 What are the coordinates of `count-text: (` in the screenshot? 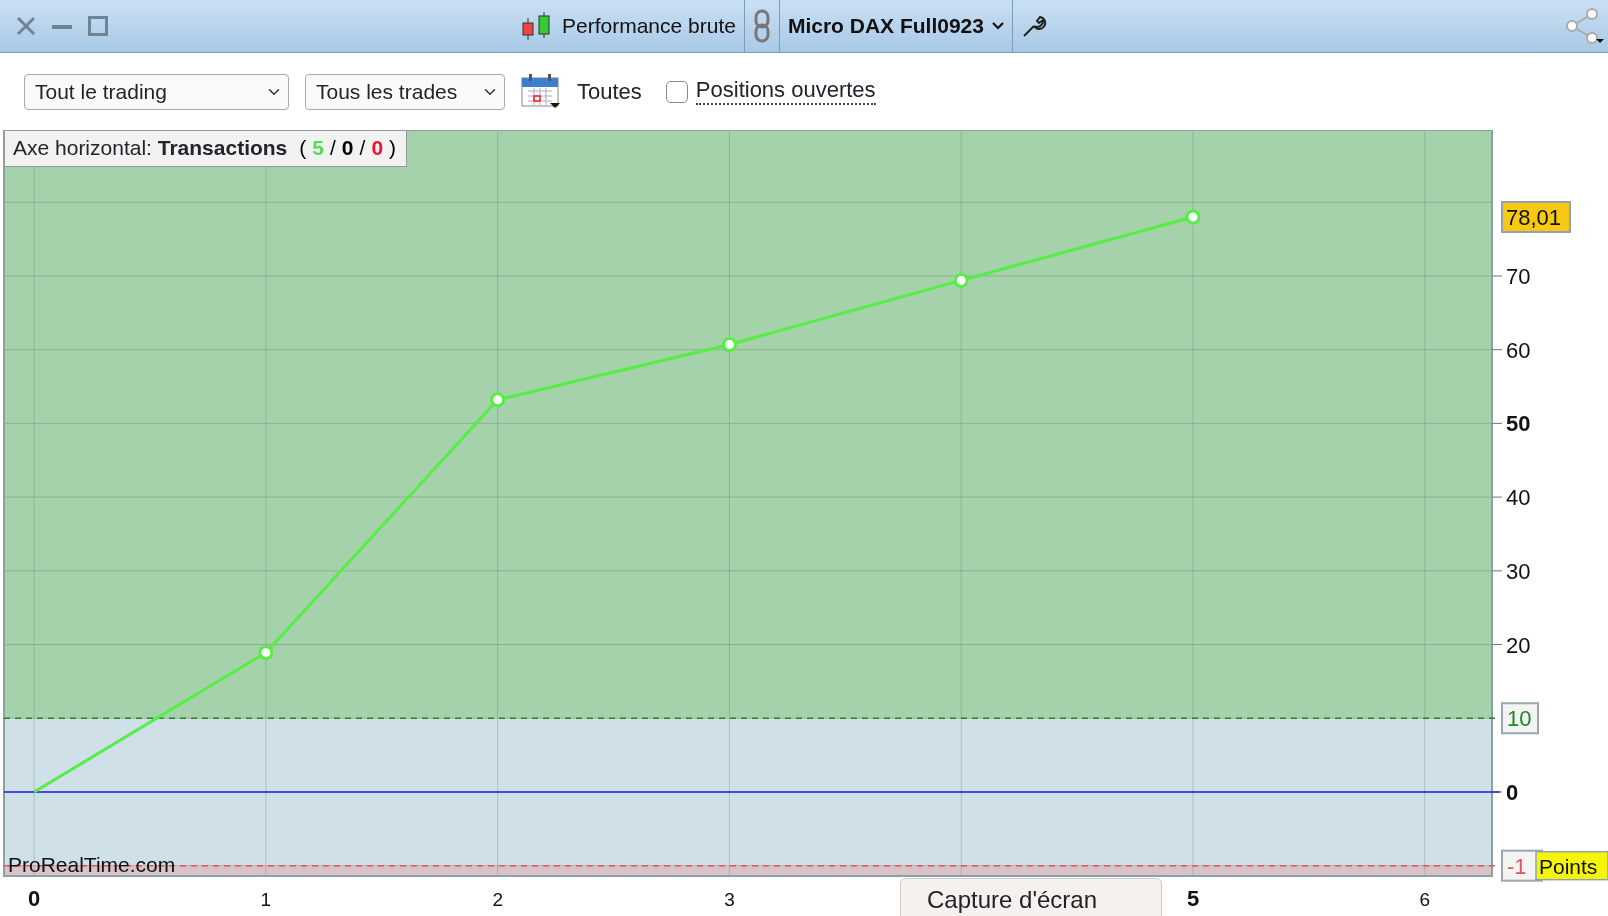 It's located at (303, 147).